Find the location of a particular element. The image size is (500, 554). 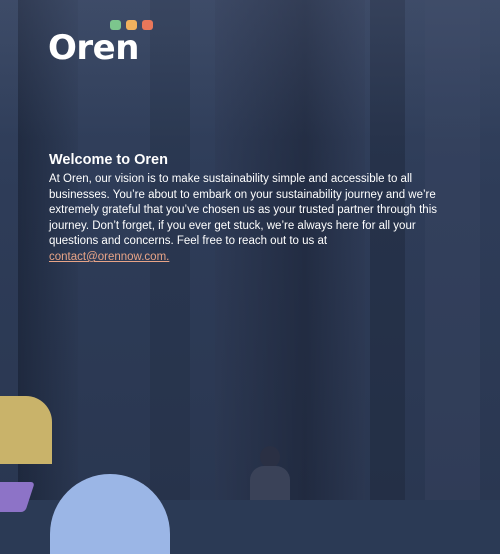

logo-wordmark: Oren is located at coordinates (93, 48).